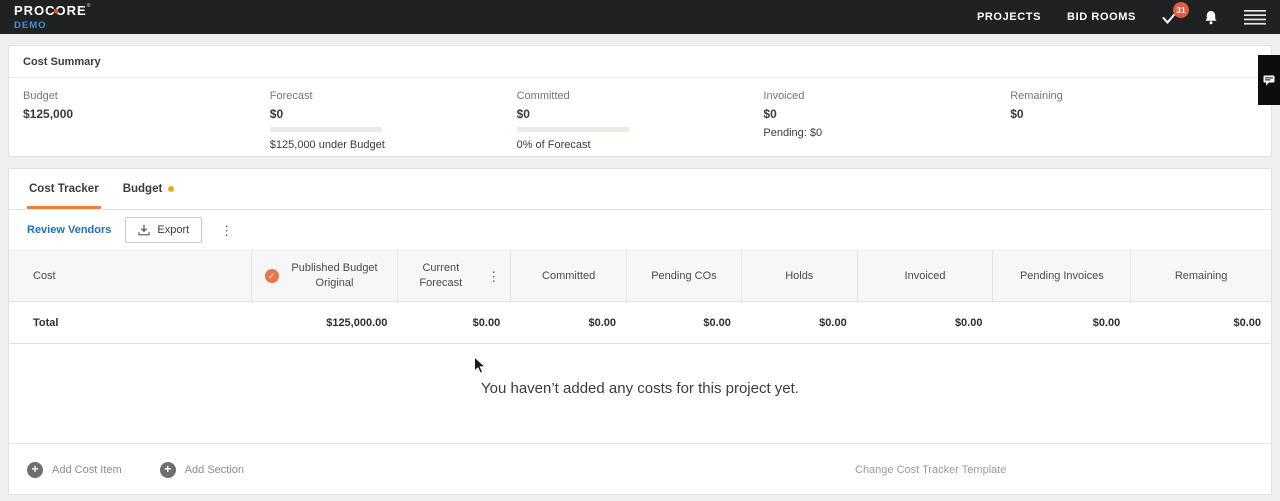 The image size is (1280, 501). I want to click on column-header-holds: Holds, so click(798, 276).